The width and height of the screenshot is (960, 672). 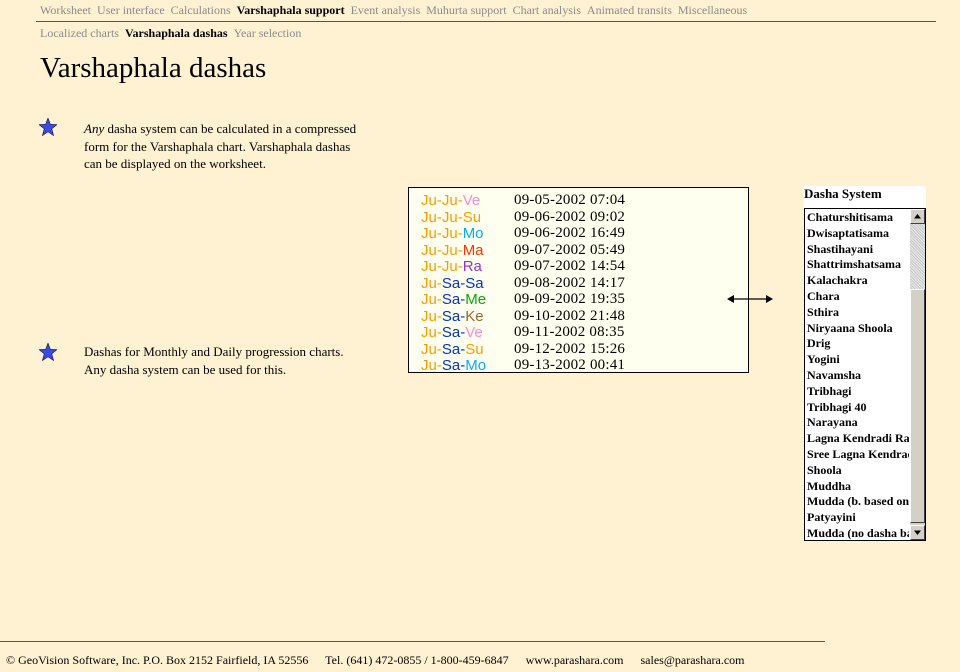 I want to click on dasha-start-date: 09-06-2002 16:49, so click(x=570, y=233).